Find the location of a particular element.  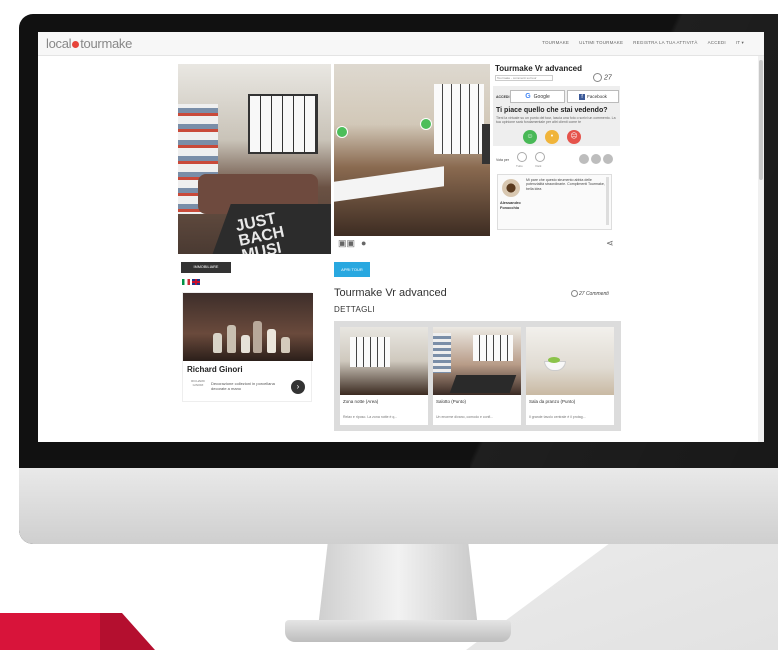

rating-row: Vota per Tutto Visiti is located at coordinates (556, 160).